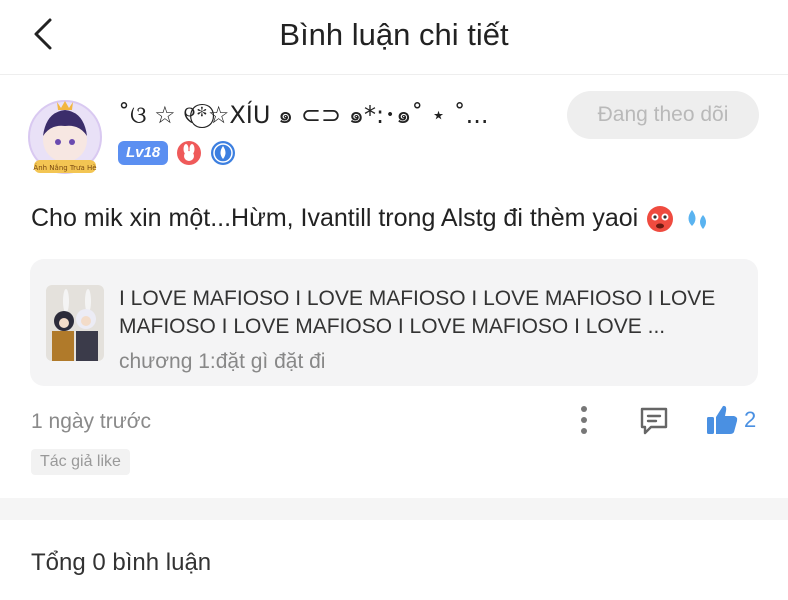 Image resolution: width=788 pixels, height=600 pixels. Describe the element at coordinates (65, 137) in the screenshot. I see `avatar: Ánh Nắng Trưa Hè` at that location.